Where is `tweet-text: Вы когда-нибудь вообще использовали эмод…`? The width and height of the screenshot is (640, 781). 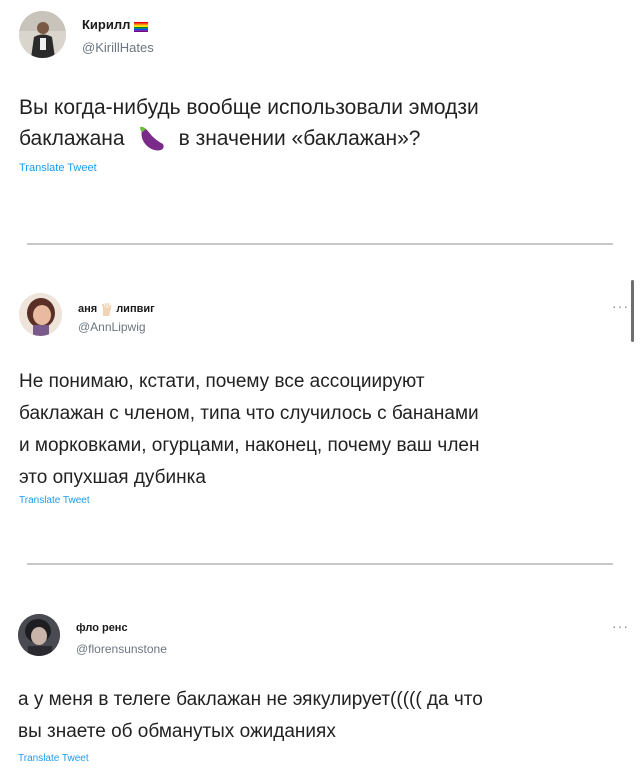 tweet-text: Вы когда-нибудь вообще использовали эмод… is located at coordinates (324, 123).